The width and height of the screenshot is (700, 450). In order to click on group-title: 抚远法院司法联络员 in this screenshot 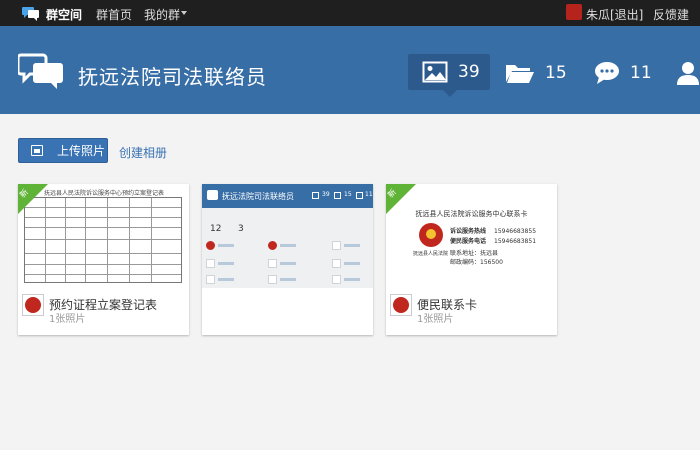, I will do `click(172, 77)`.